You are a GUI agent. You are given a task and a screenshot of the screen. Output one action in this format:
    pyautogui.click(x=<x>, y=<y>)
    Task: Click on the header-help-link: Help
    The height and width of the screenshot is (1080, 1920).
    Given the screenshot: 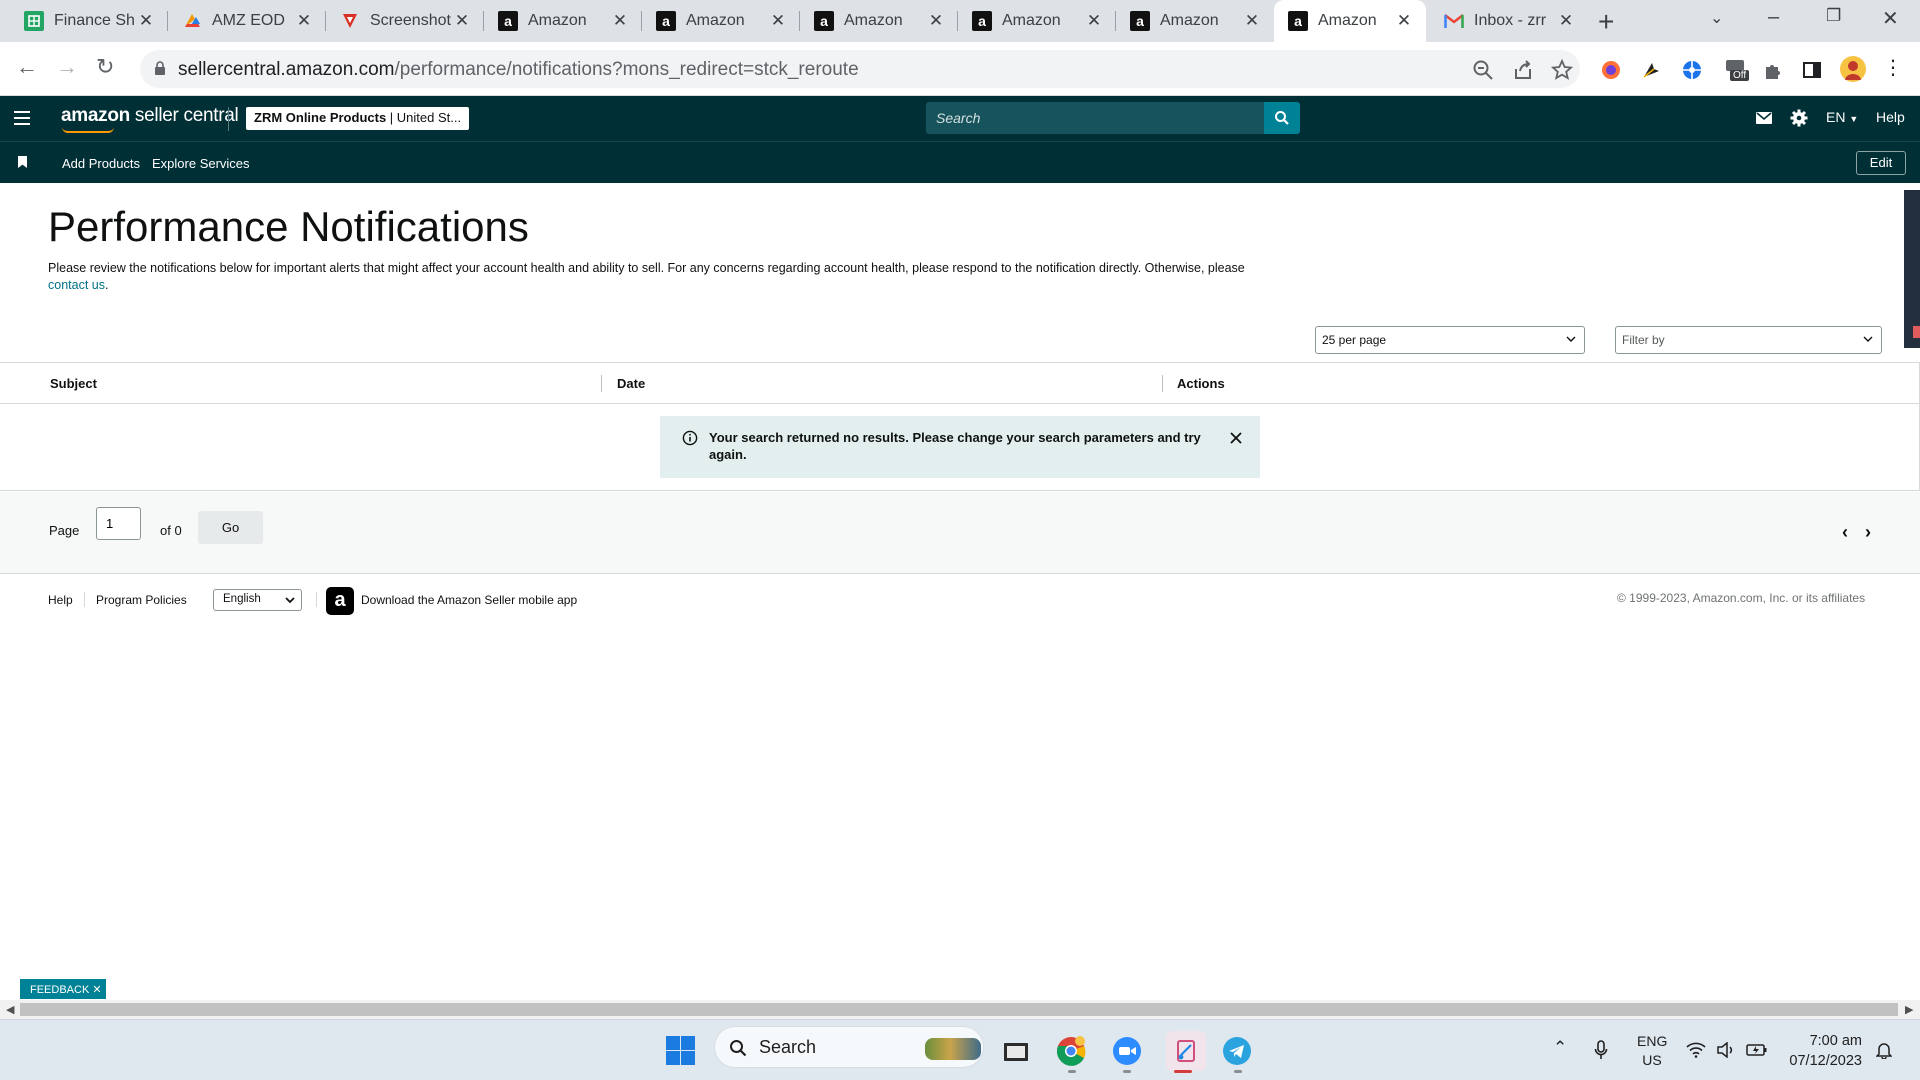 What is the action you would take?
    pyautogui.click(x=1890, y=117)
    